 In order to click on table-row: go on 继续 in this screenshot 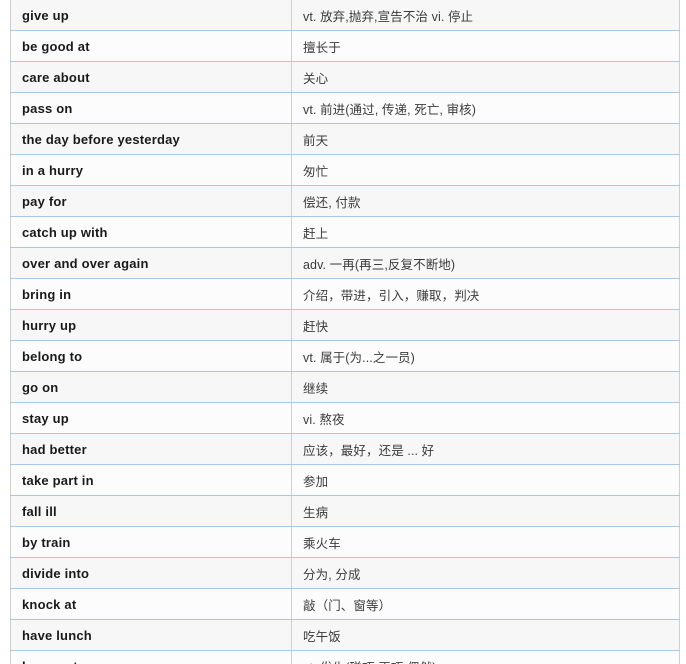, I will do `click(345, 387)`.